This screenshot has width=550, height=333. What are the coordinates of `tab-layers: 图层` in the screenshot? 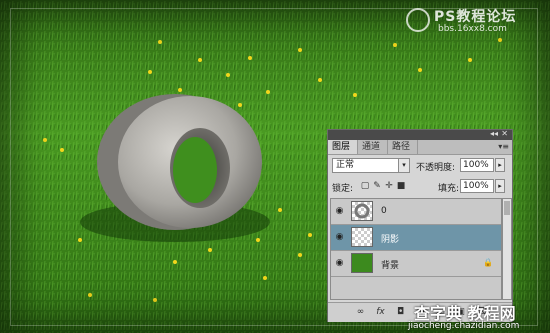 It's located at (343, 147).